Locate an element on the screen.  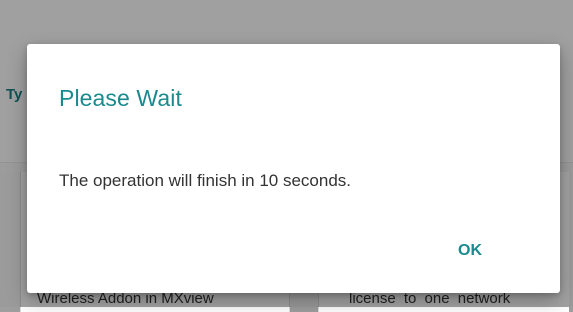
ok-button: OK is located at coordinates (470, 251).